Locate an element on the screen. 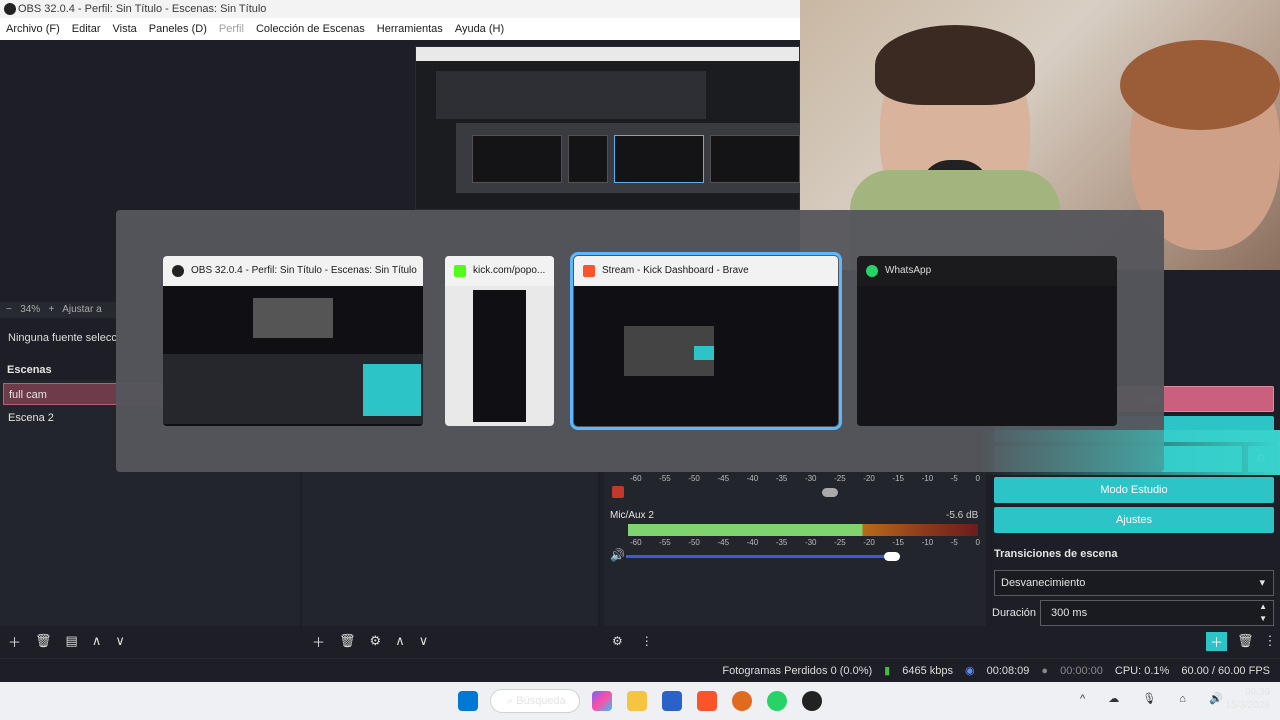  copilot-icon is located at coordinates (602, 701).